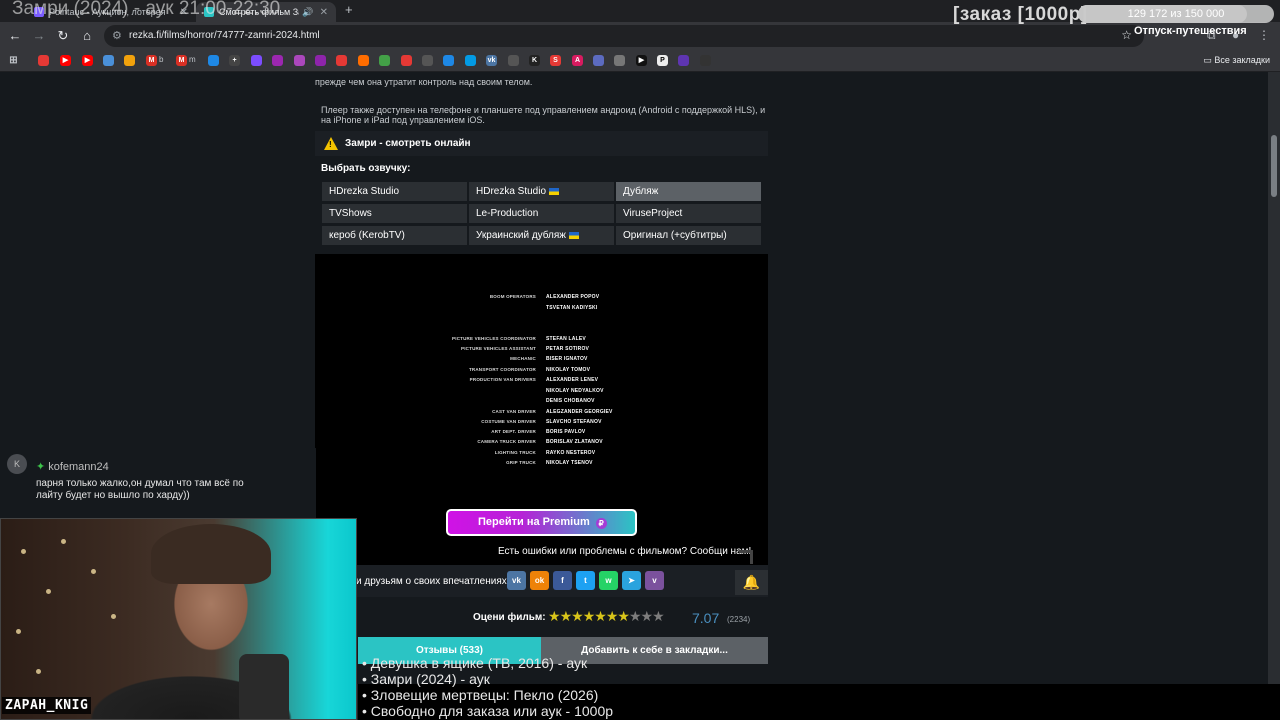 Image resolution: width=1280 pixels, height=720 pixels. What do you see at coordinates (349, 9) in the screenshot?
I see `new-tab-button: +` at bounding box center [349, 9].